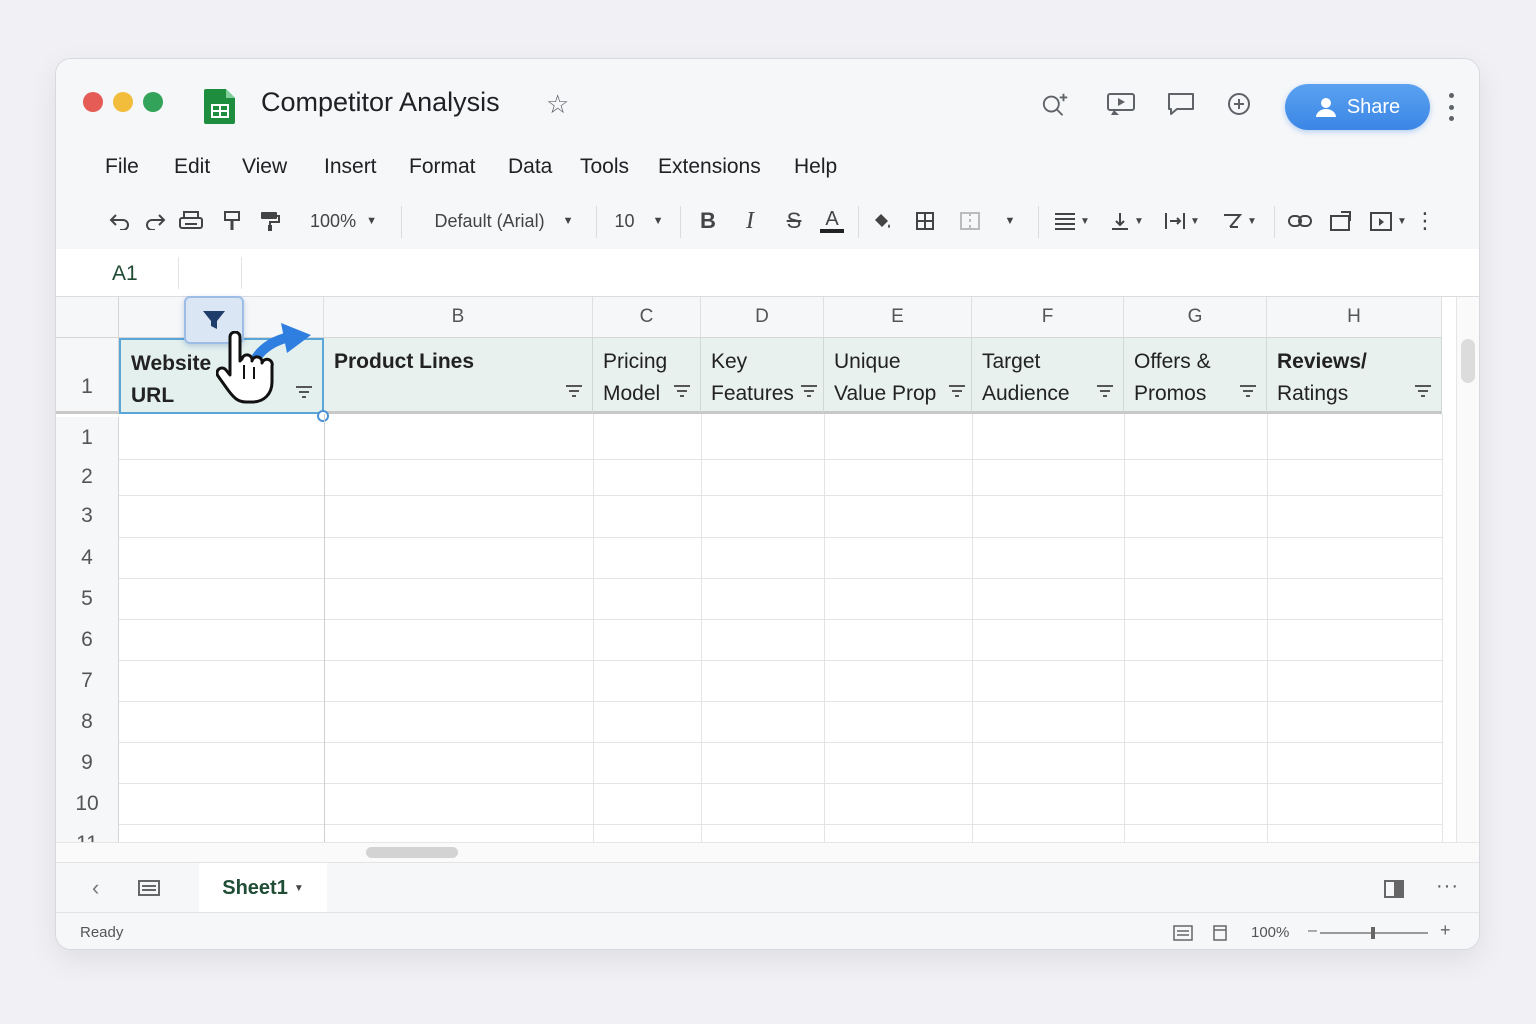  I want to click on text-rotation-icon: ▼, so click(1239, 221).